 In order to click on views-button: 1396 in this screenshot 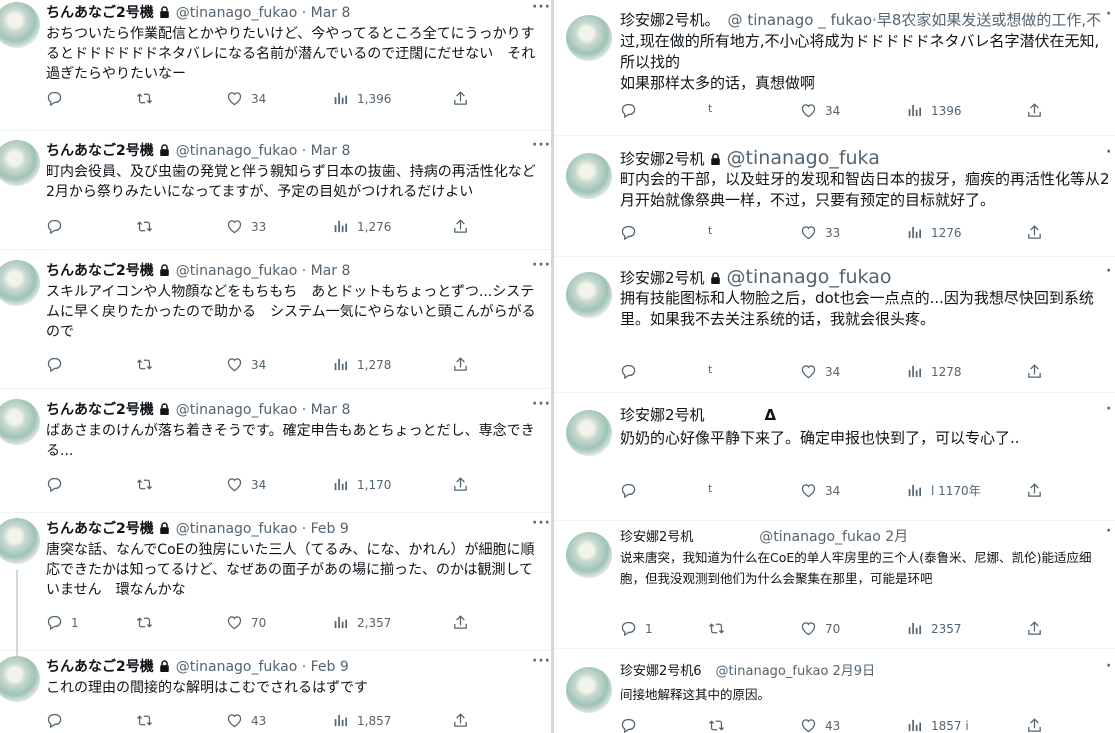, I will do `click(934, 110)`.